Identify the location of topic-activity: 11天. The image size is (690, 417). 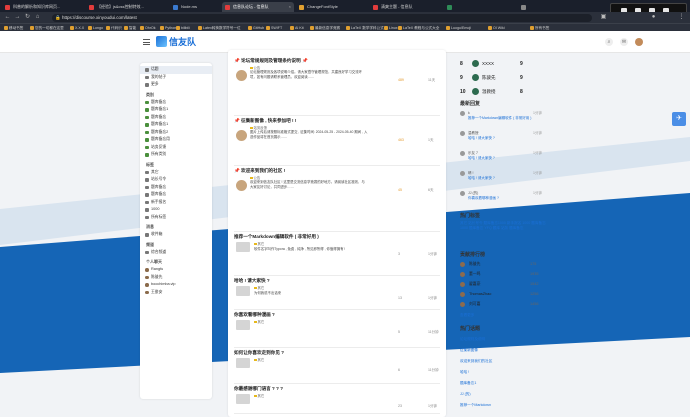
(431, 80).